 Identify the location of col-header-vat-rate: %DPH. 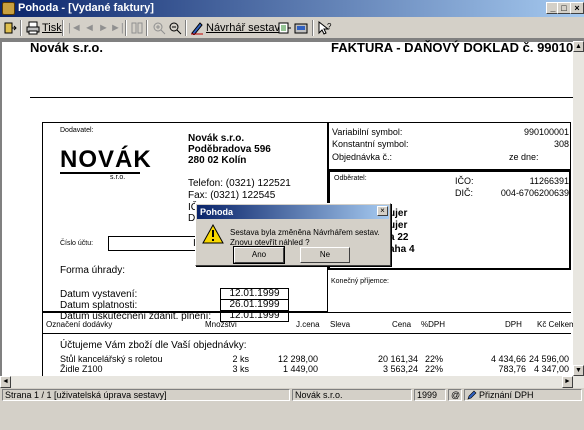
(433, 324).